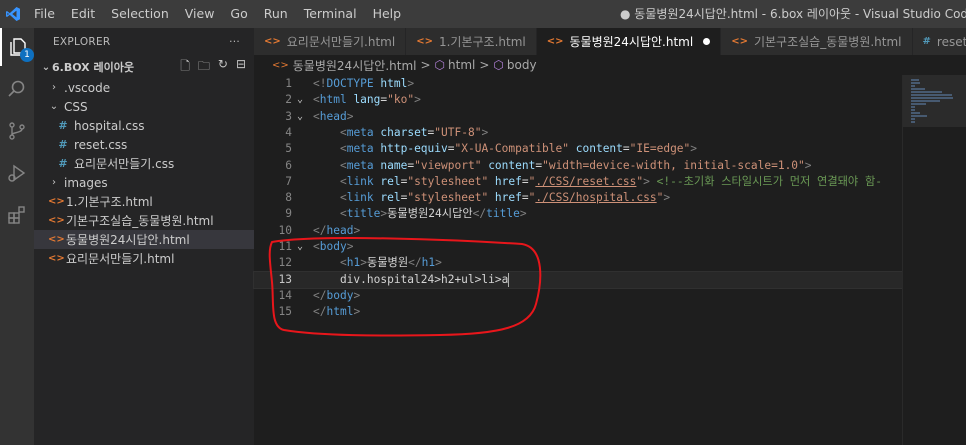  Describe the element at coordinates (144, 201) in the screenshot. I see `tree-file: <> 1.기본구조.html` at that location.